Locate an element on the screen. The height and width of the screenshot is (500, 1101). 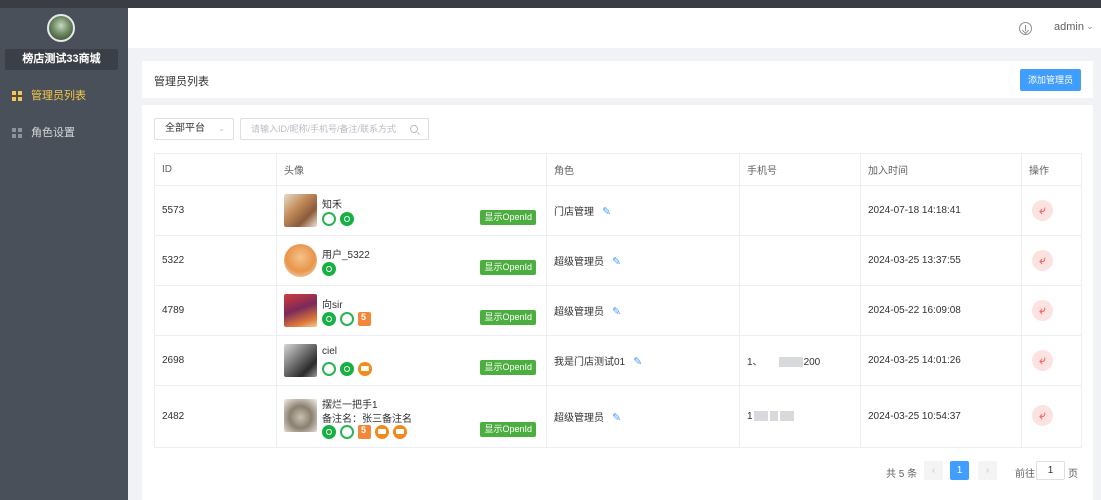
prev-page-button: ‹ is located at coordinates (933, 470).